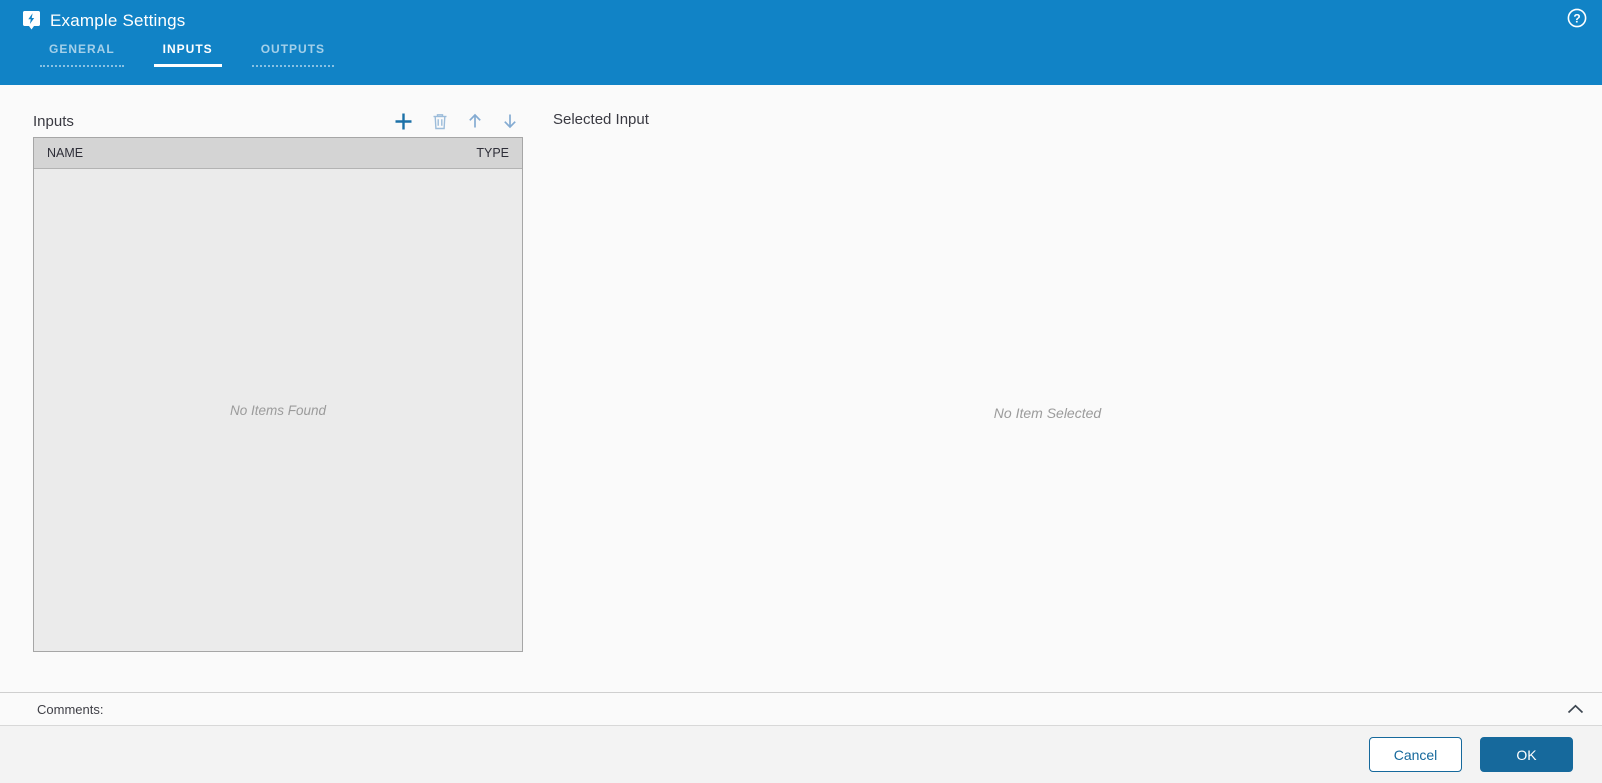 The width and height of the screenshot is (1602, 783). Describe the element at coordinates (801, 15) in the screenshot. I see `title-row: Example Settings` at that location.